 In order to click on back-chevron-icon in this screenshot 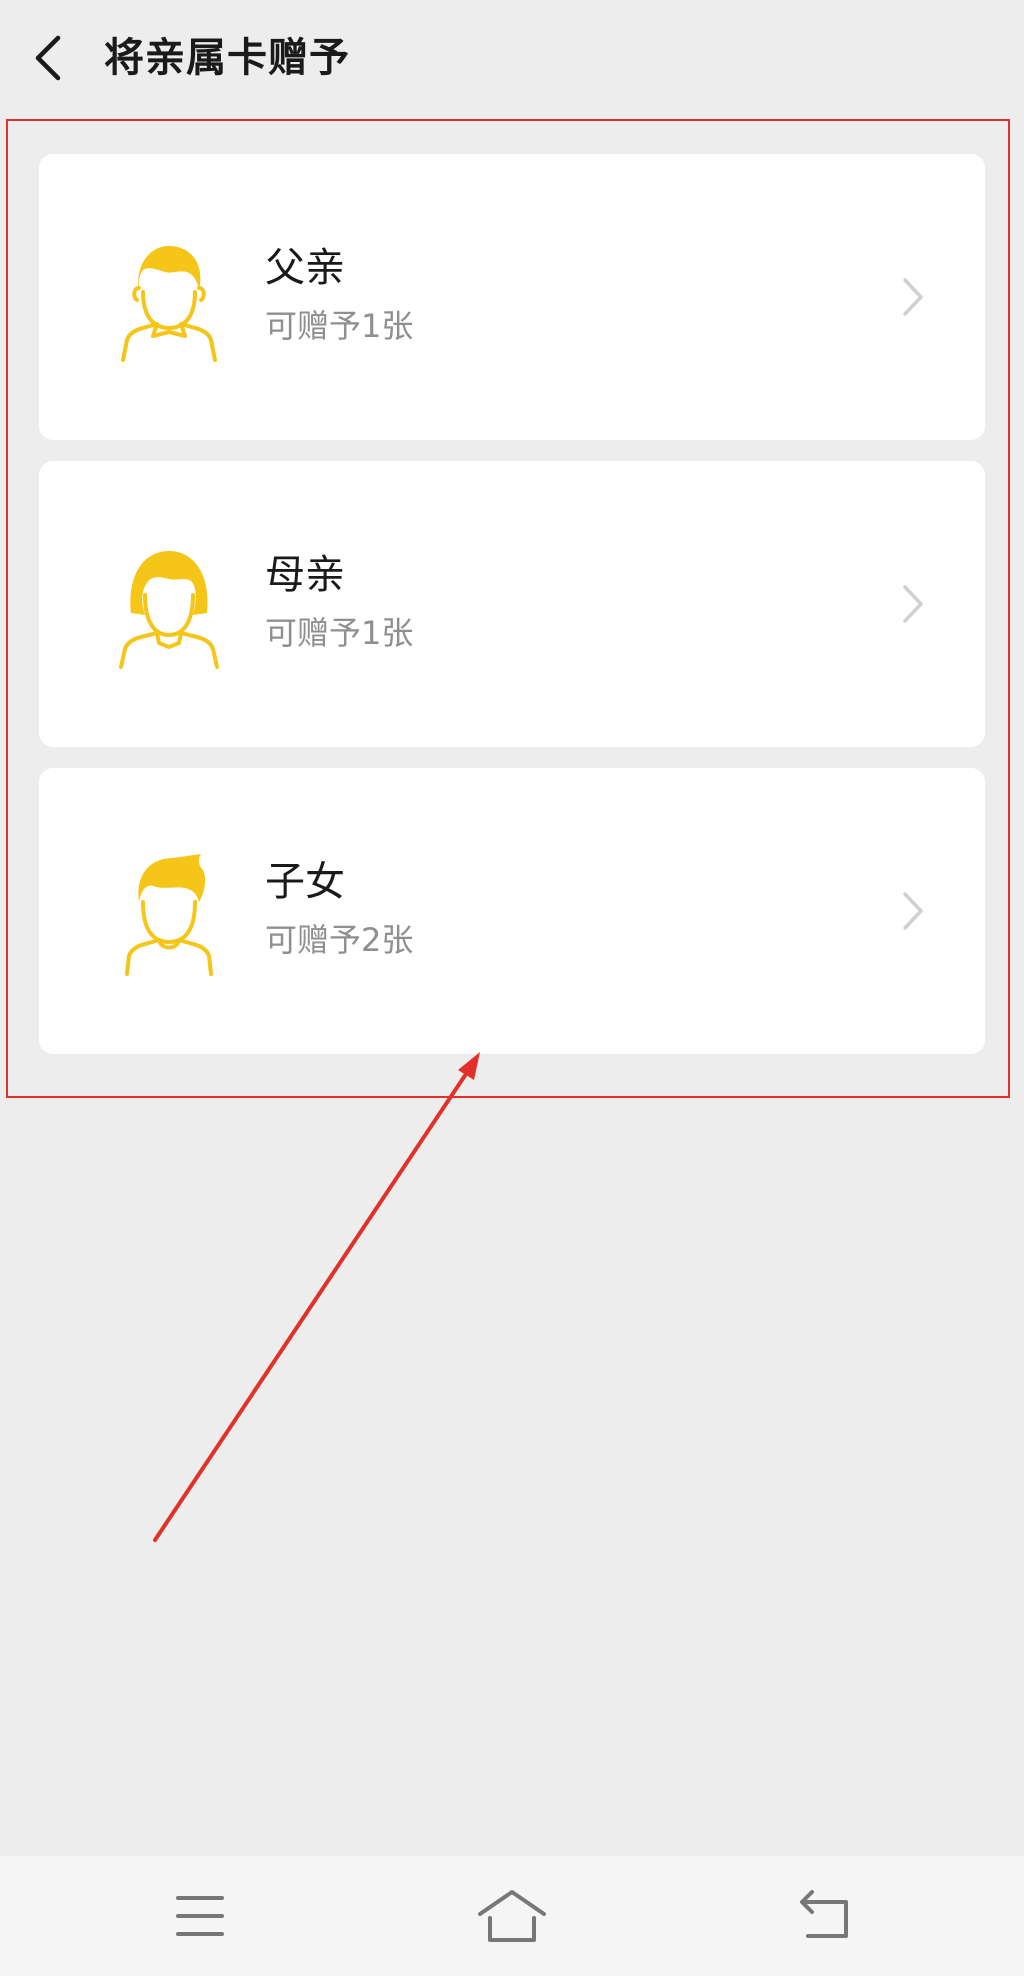, I will do `click(48, 58)`.